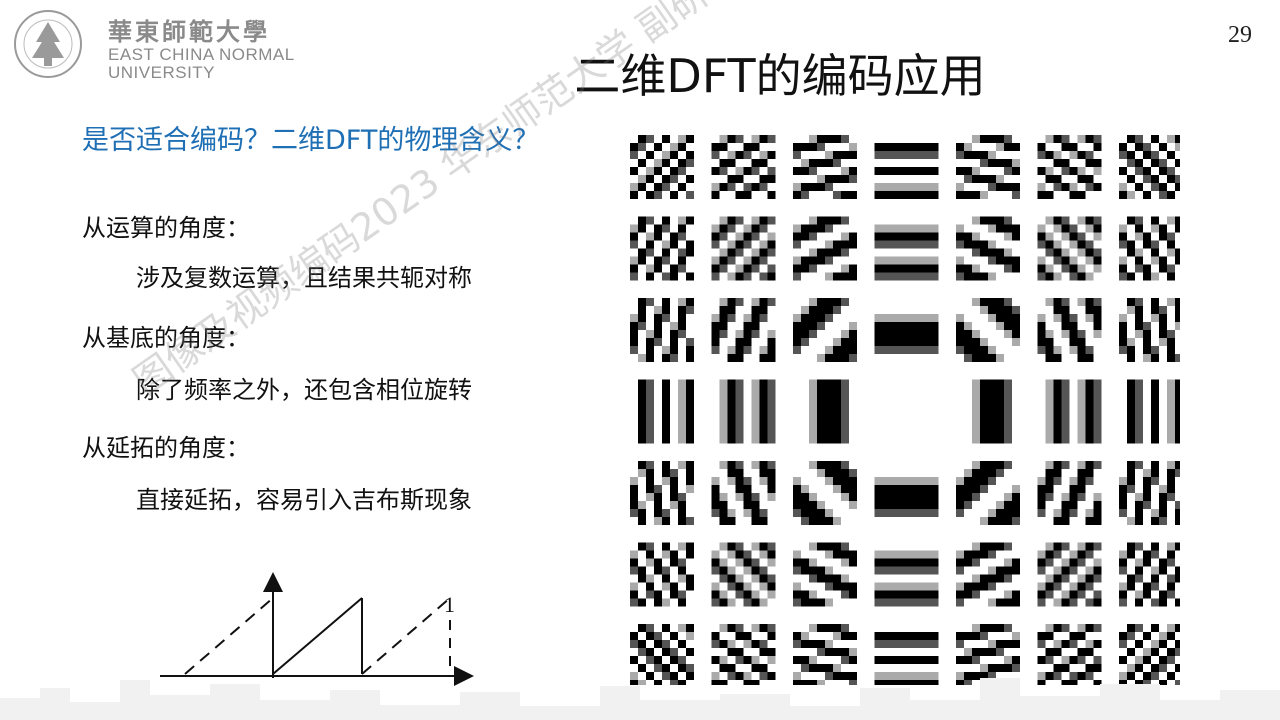 The image size is (1280, 720). Describe the element at coordinates (311, 140) in the screenshot. I see `subtitle-question: 是否适合编码？二维DFT的物理含义？` at that location.